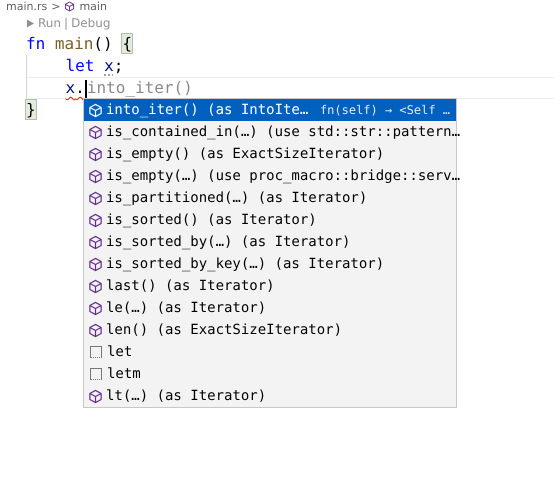 Image resolution: width=554 pixels, height=498 pixels. I want to click on completion-item: is_partitioned(…) (as Iterator), so click(270, 198).